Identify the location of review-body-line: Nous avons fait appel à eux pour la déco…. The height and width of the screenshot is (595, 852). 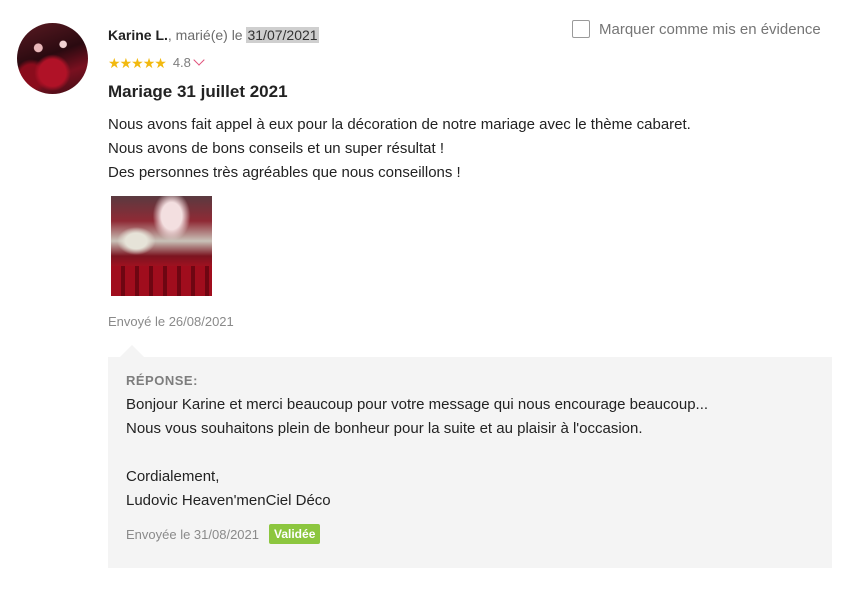
(399, 124).